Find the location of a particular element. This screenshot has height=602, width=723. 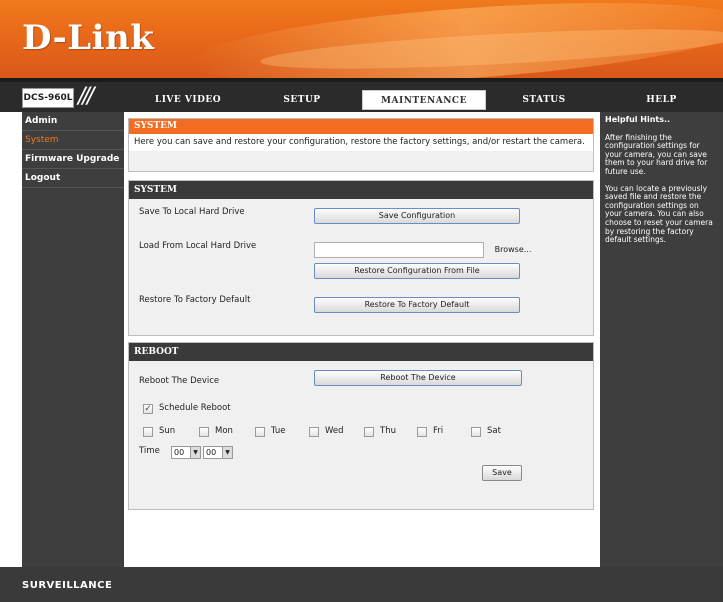

left-gutter is located at coordinates (11, 339).